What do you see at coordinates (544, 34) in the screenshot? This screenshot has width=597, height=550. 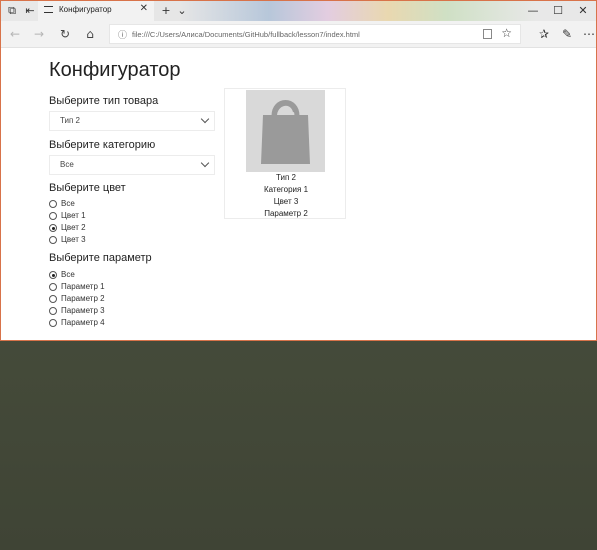 I see `favorites-hub-icon: ✰` at bounding box center [544, 34].